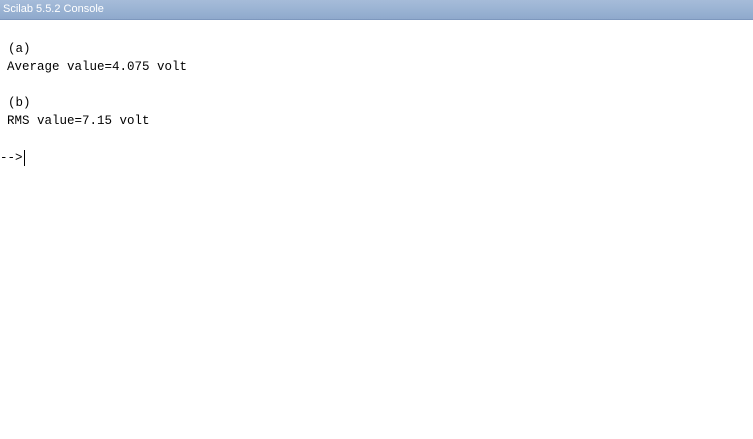 The height and width of the screenshot is (439, 753). What do you see at coordinates (19, 103) in the screenshot?
I see `console-line: (b)` at bounding box center [19, 103].